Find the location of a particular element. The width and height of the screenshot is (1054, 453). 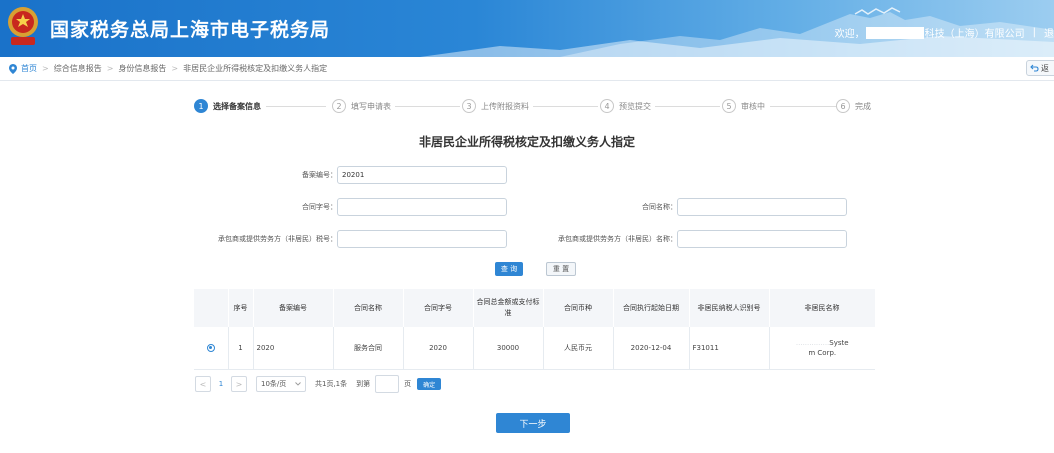

step-label: 预览提交 is located at coordinates (635, 106).